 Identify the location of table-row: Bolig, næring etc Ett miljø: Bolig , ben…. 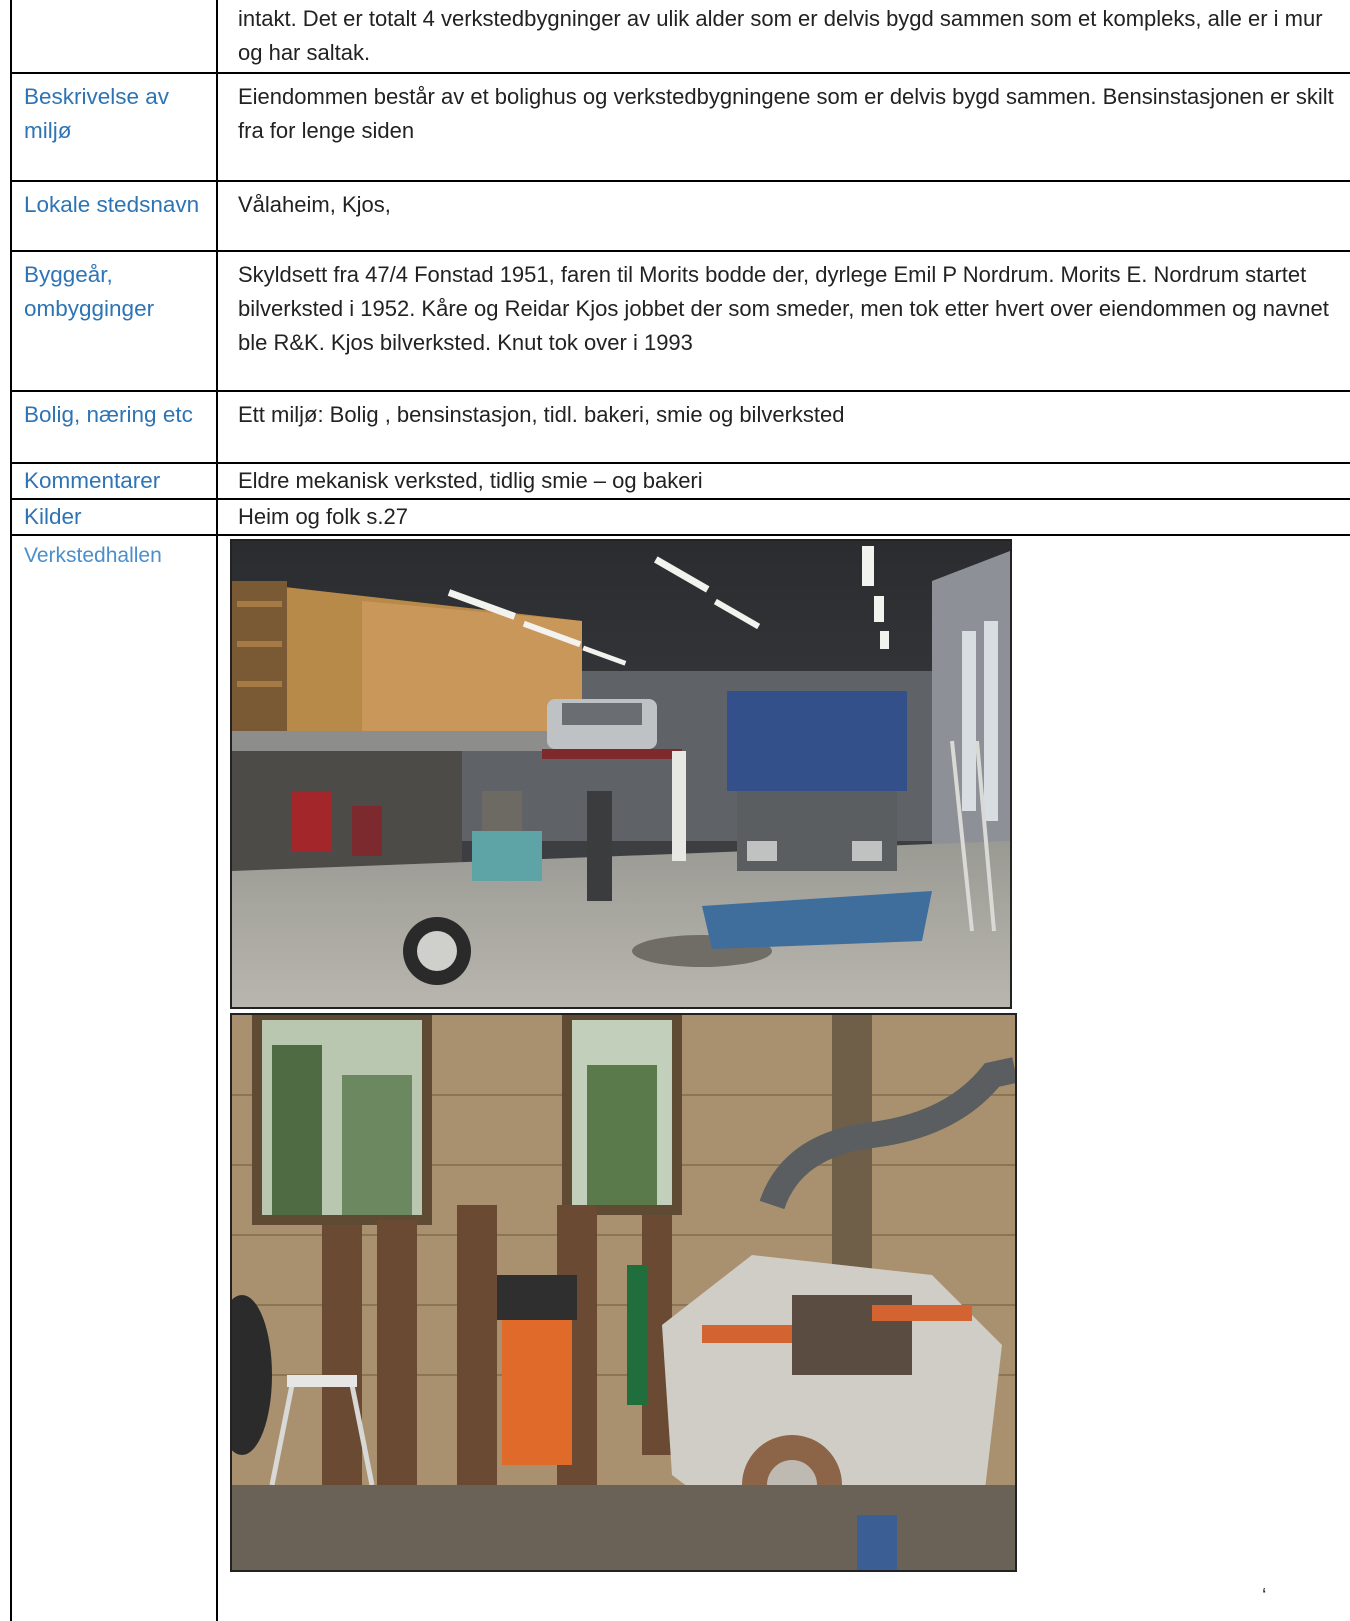
(681, 428).